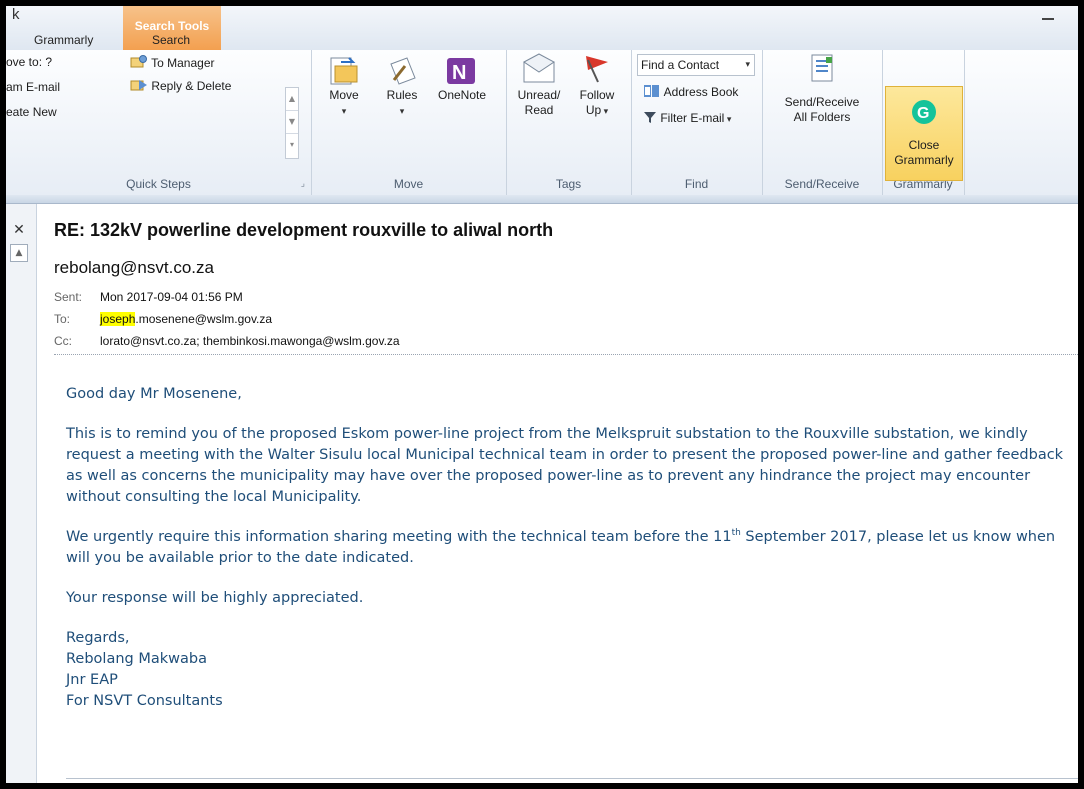  I want to click on signature-regards: Regards,, so click(98, 638).